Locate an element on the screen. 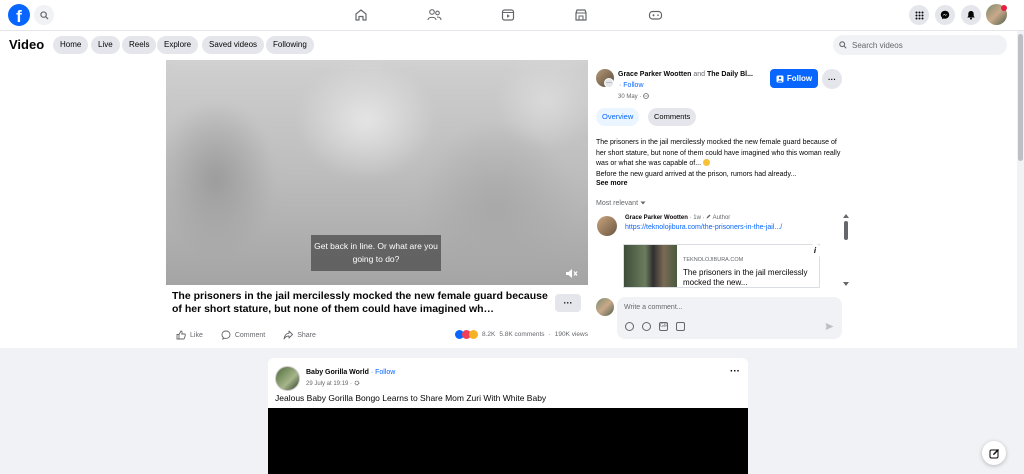  search-icon is located at coordinates (843, 45).